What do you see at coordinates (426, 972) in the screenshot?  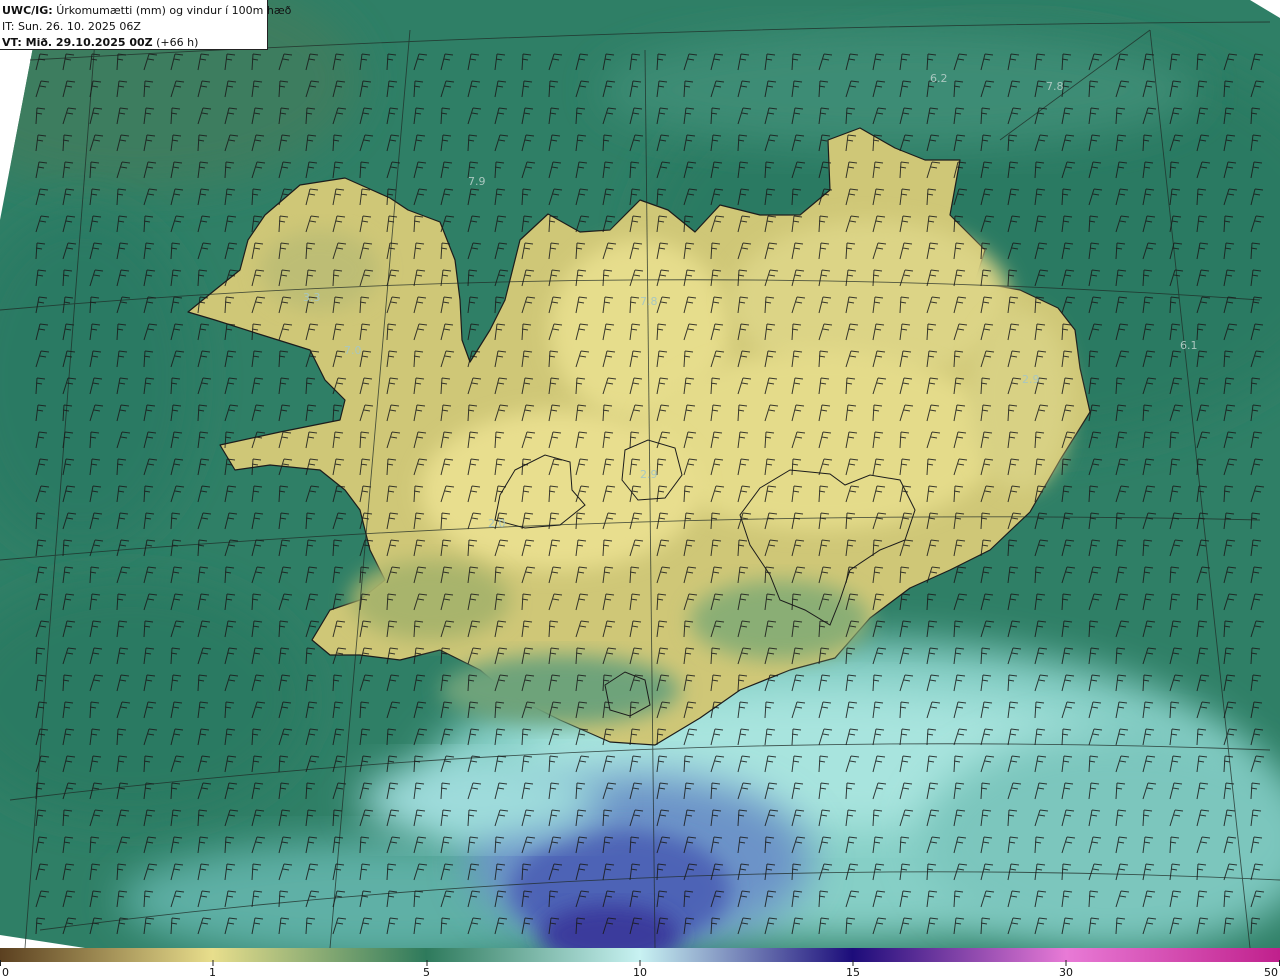 I see `legend-tick-label: 5` at bounding box center [426, 972].